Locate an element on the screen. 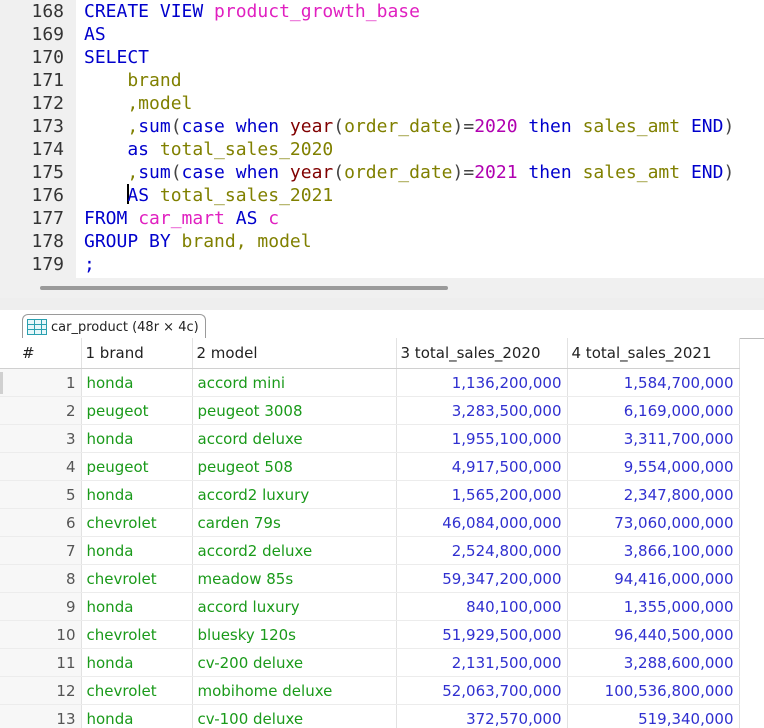  row-number-cell: 6 is located at coordinates (41, 522).